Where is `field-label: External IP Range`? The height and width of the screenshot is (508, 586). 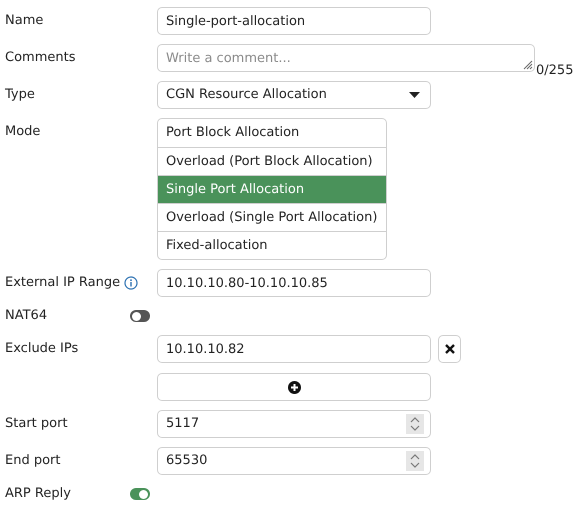 field-label: External IP Range is located at coordinates (62, 283).